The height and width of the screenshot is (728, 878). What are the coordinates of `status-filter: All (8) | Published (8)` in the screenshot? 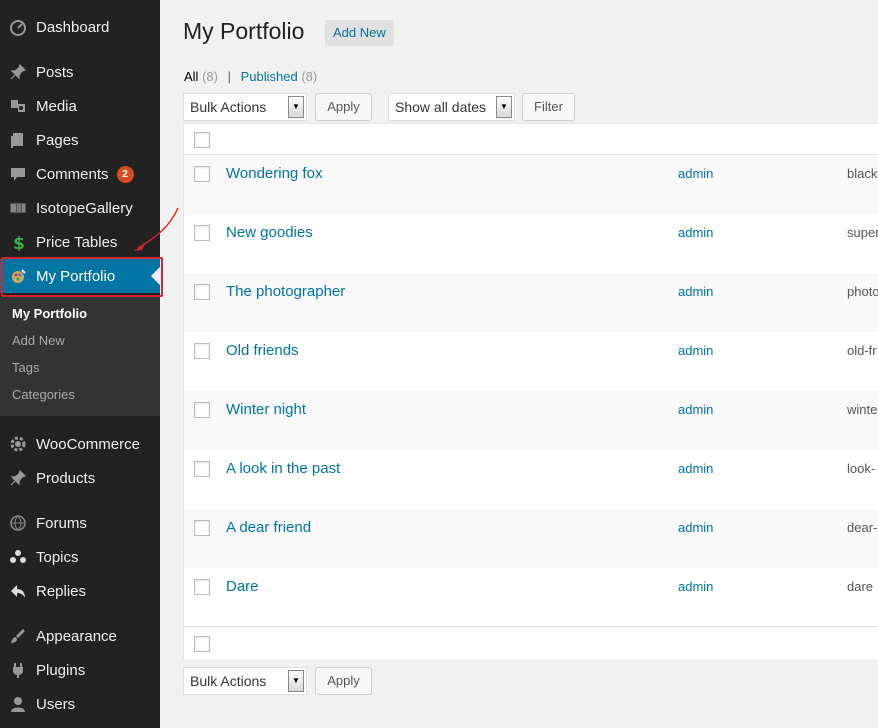 It's located at (250, 76).